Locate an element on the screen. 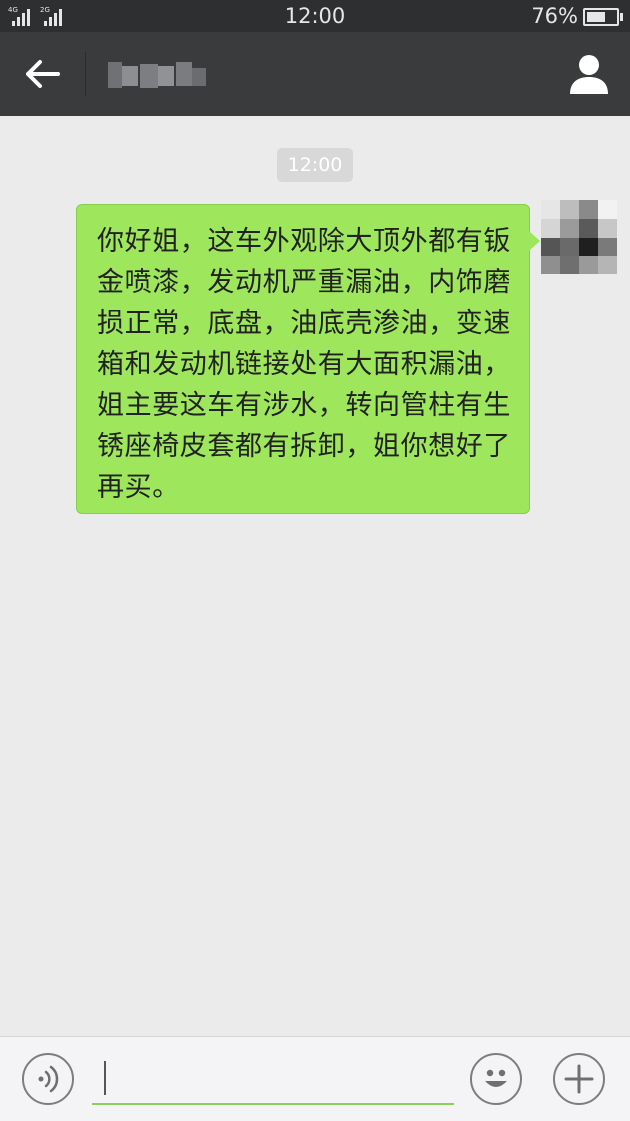  person-icon is located at coordinates (589, 74).